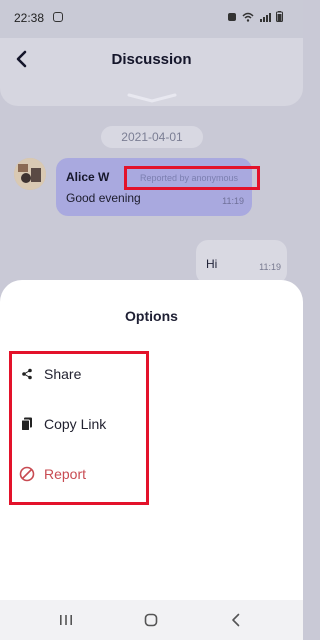 The height and width of the screenshot is (640, 320). I want to click on home-icon, so click(151, 620).